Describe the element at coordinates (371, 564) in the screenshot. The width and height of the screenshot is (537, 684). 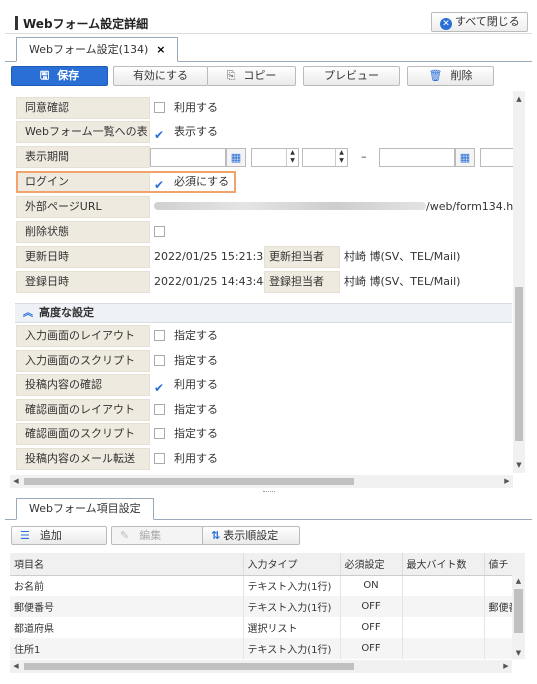
I see `column-header: 必須設定` at that location.